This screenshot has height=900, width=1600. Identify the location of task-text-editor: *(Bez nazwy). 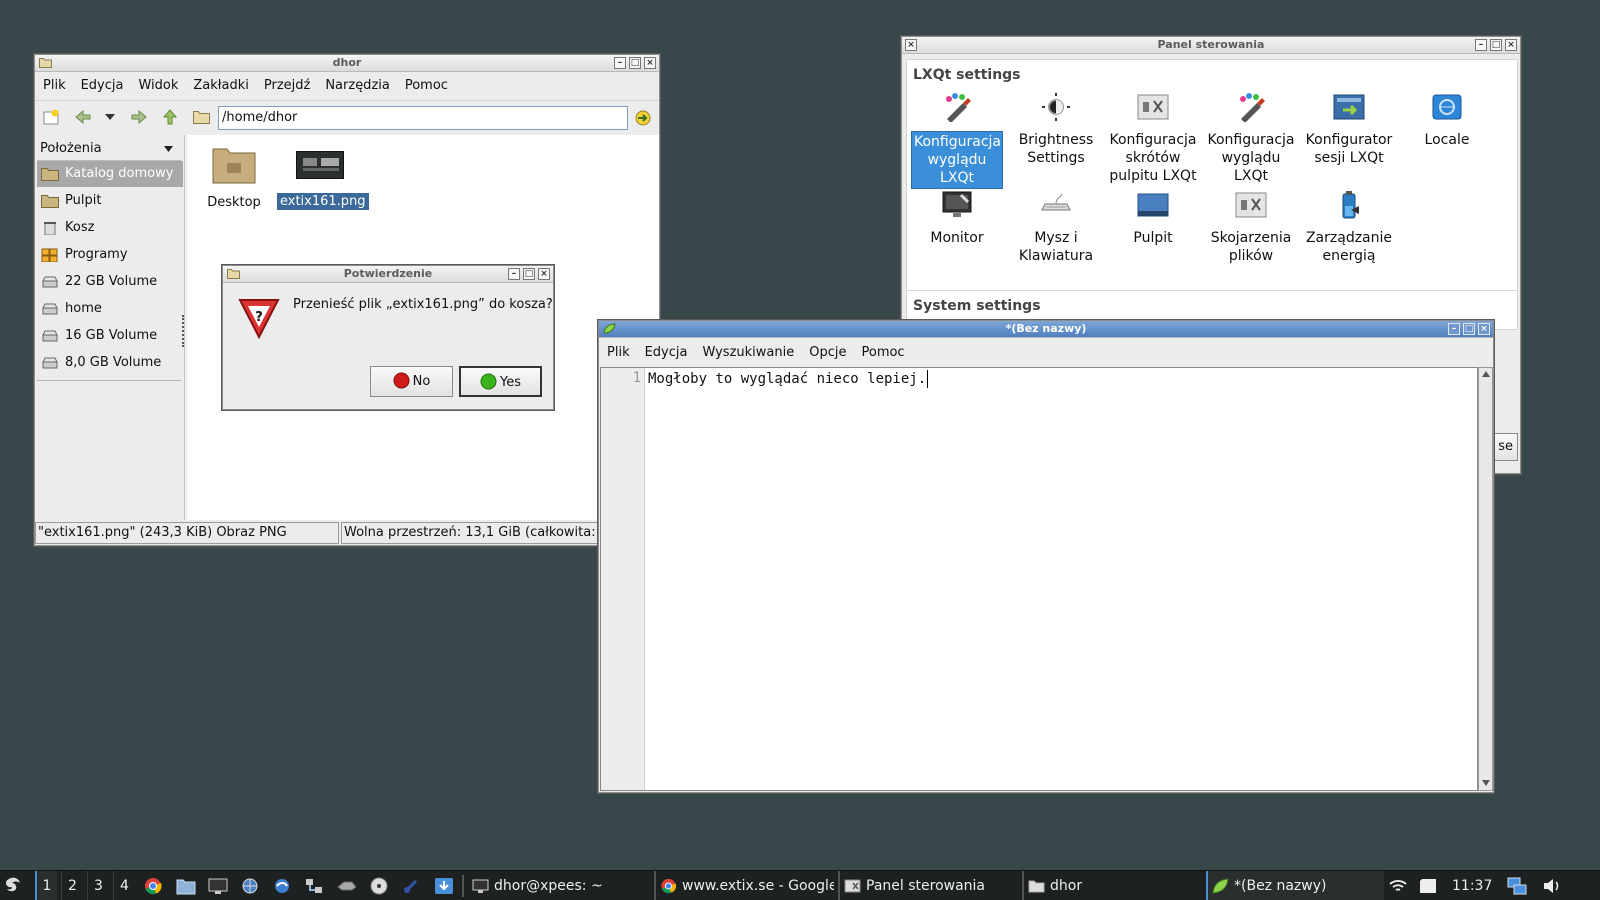
(1295, 885).